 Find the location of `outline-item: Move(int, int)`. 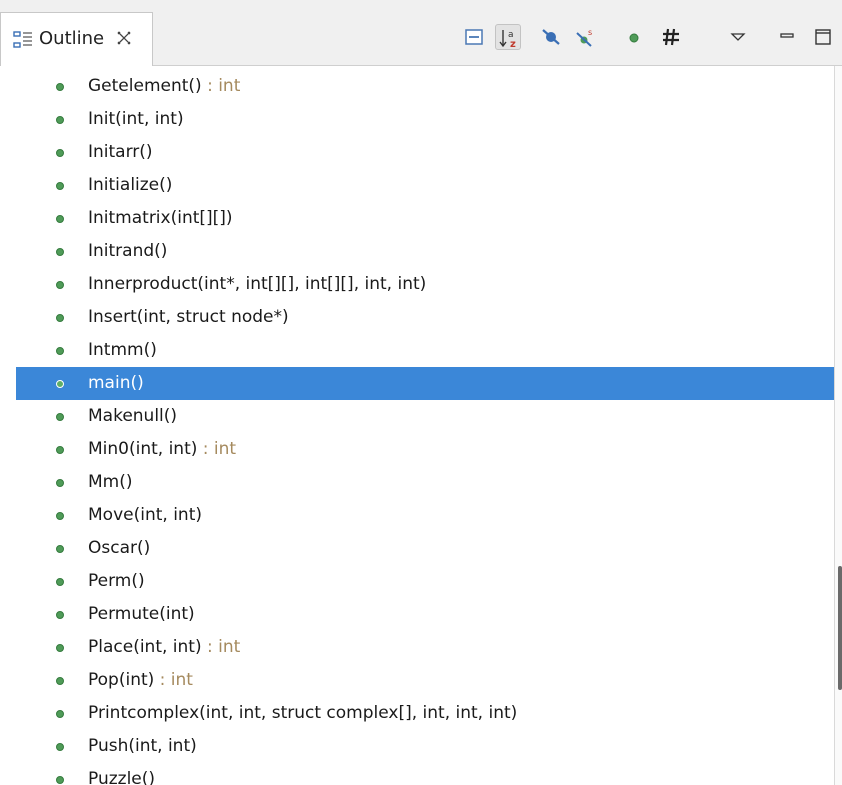

outline-item: Move(int, int) is located at coordinates (425, 515).